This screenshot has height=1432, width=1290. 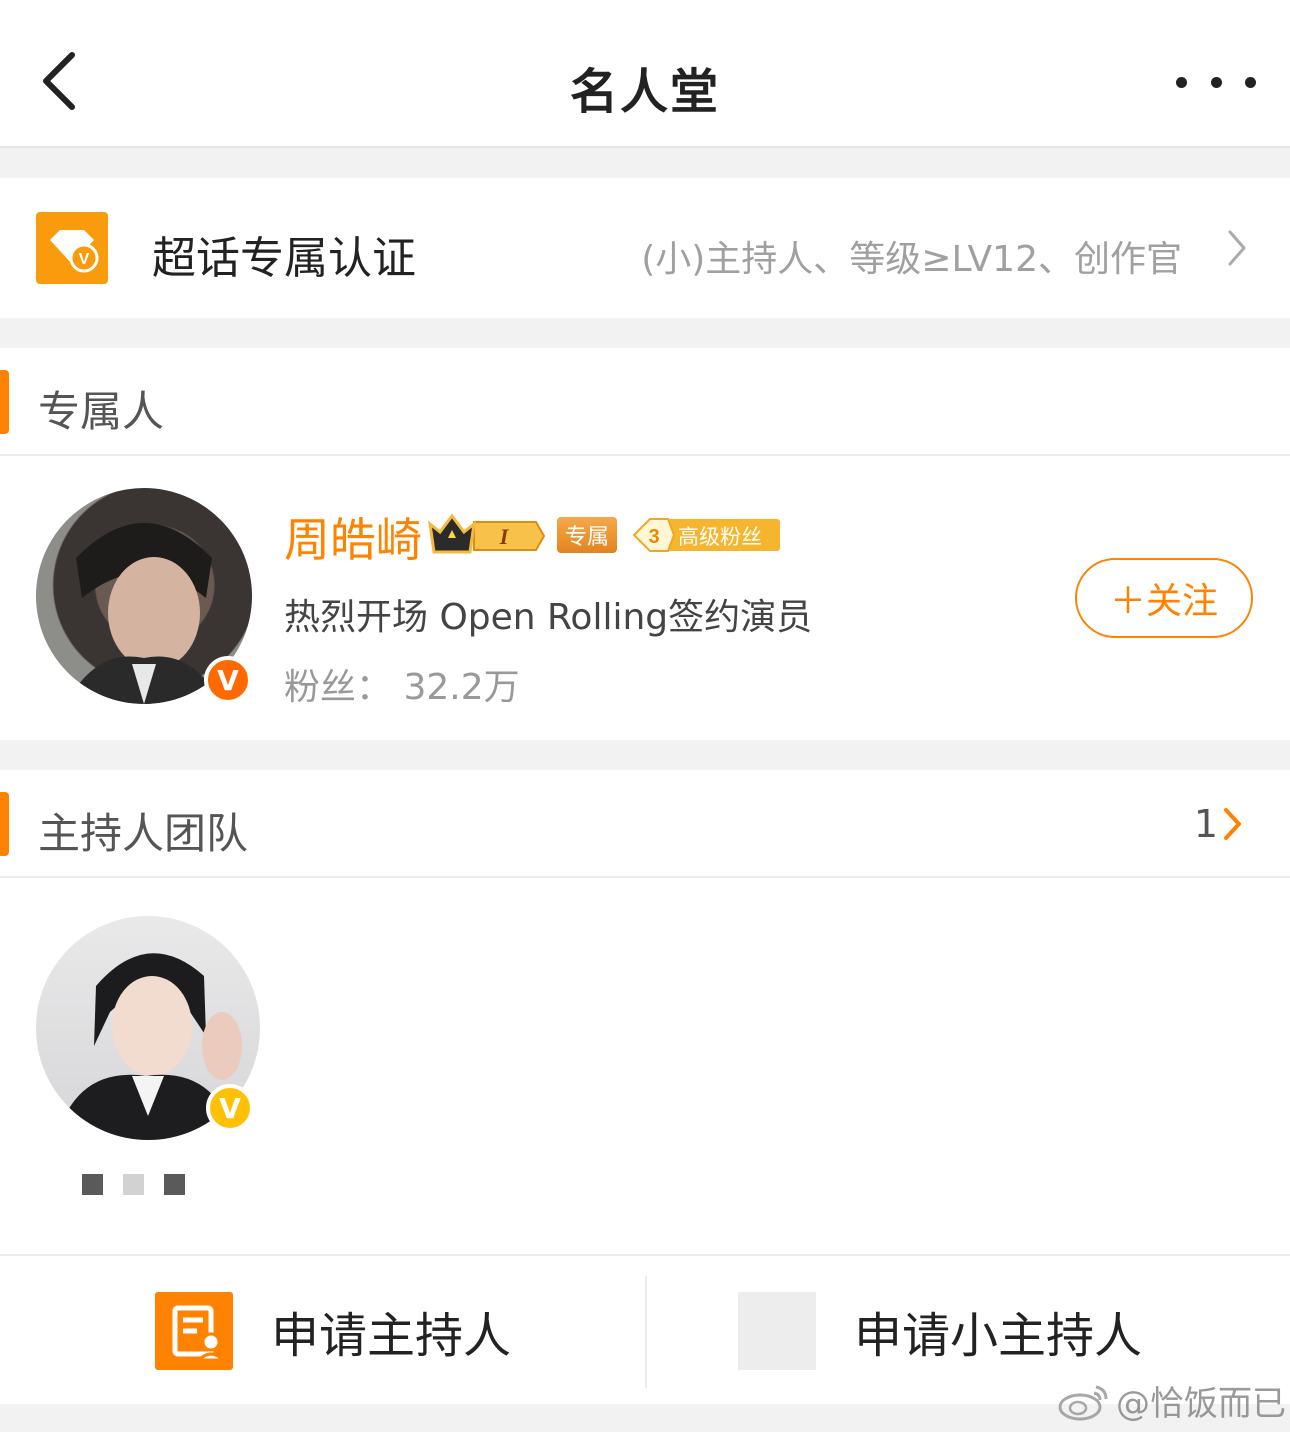 I want to click on certification-row: V 超话专属认证 (小)主持人、等级≥LV12、创作官, so click(x=645, y=248).